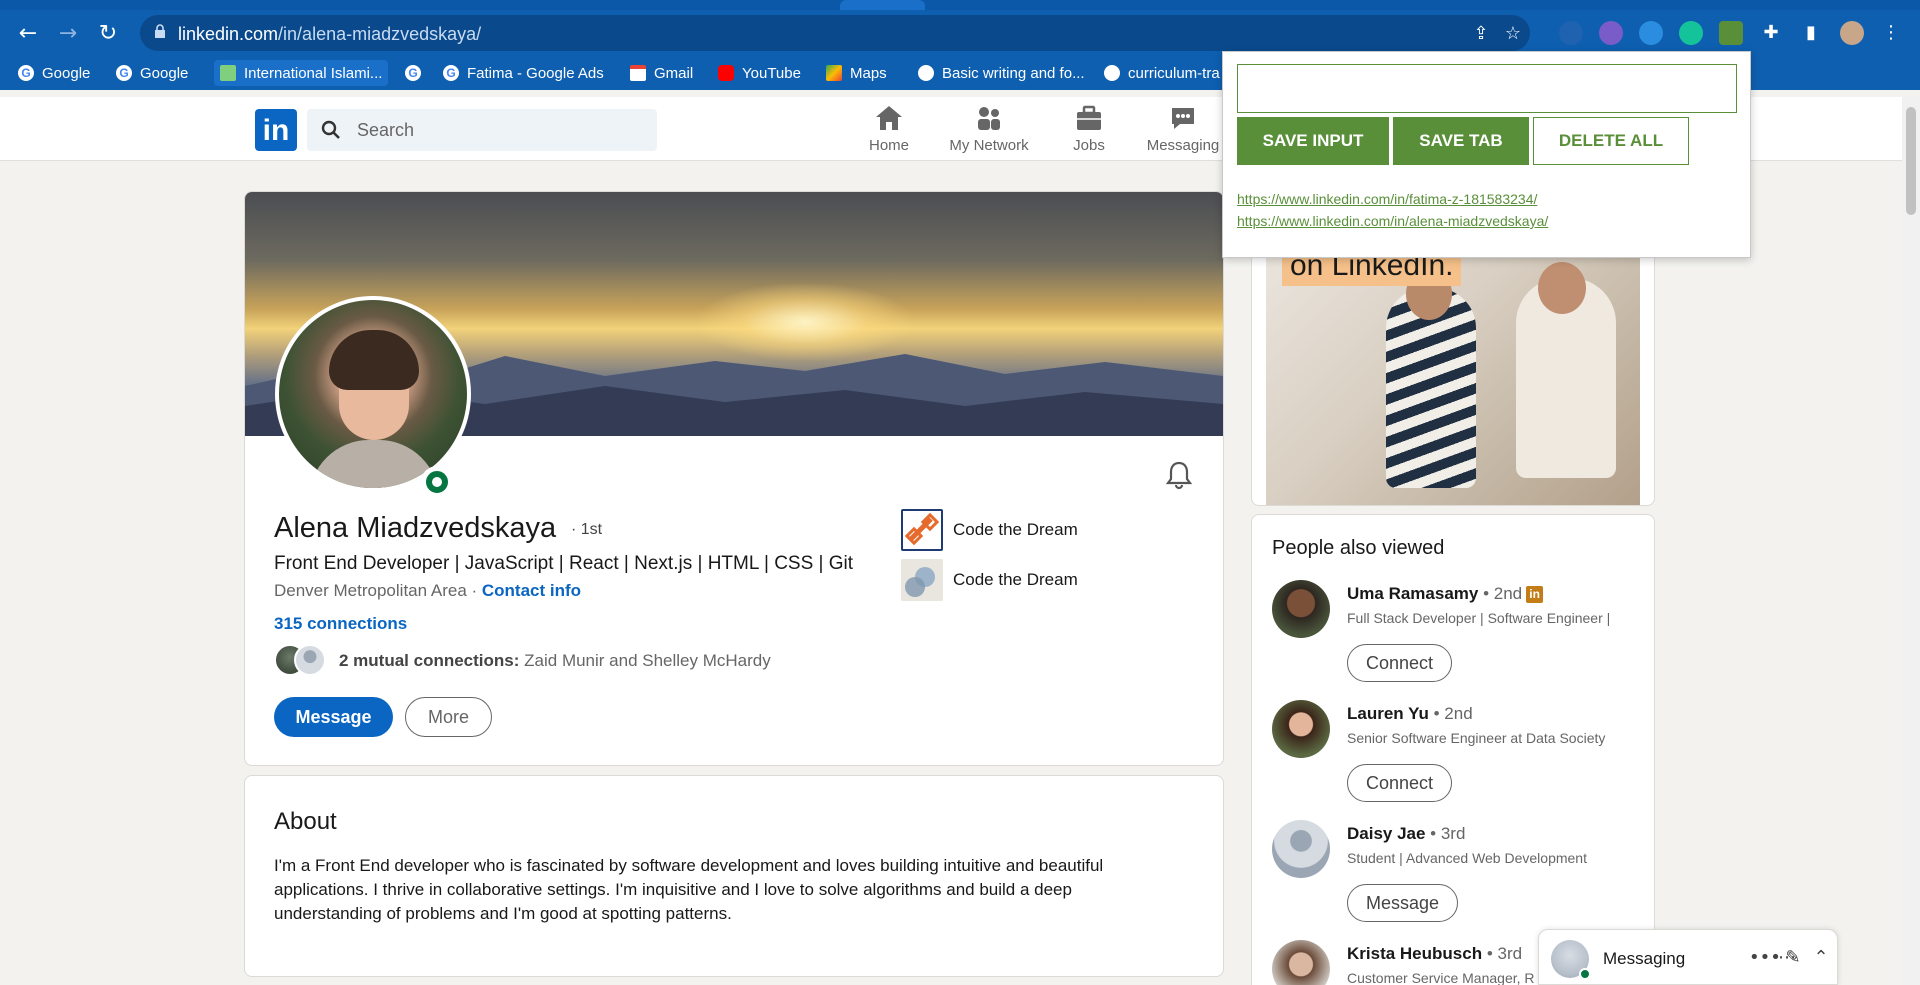  What do you see at coordinates (482, 130) in the screenshot?
I see `search-input: Search` at bounding box center [482, 130].